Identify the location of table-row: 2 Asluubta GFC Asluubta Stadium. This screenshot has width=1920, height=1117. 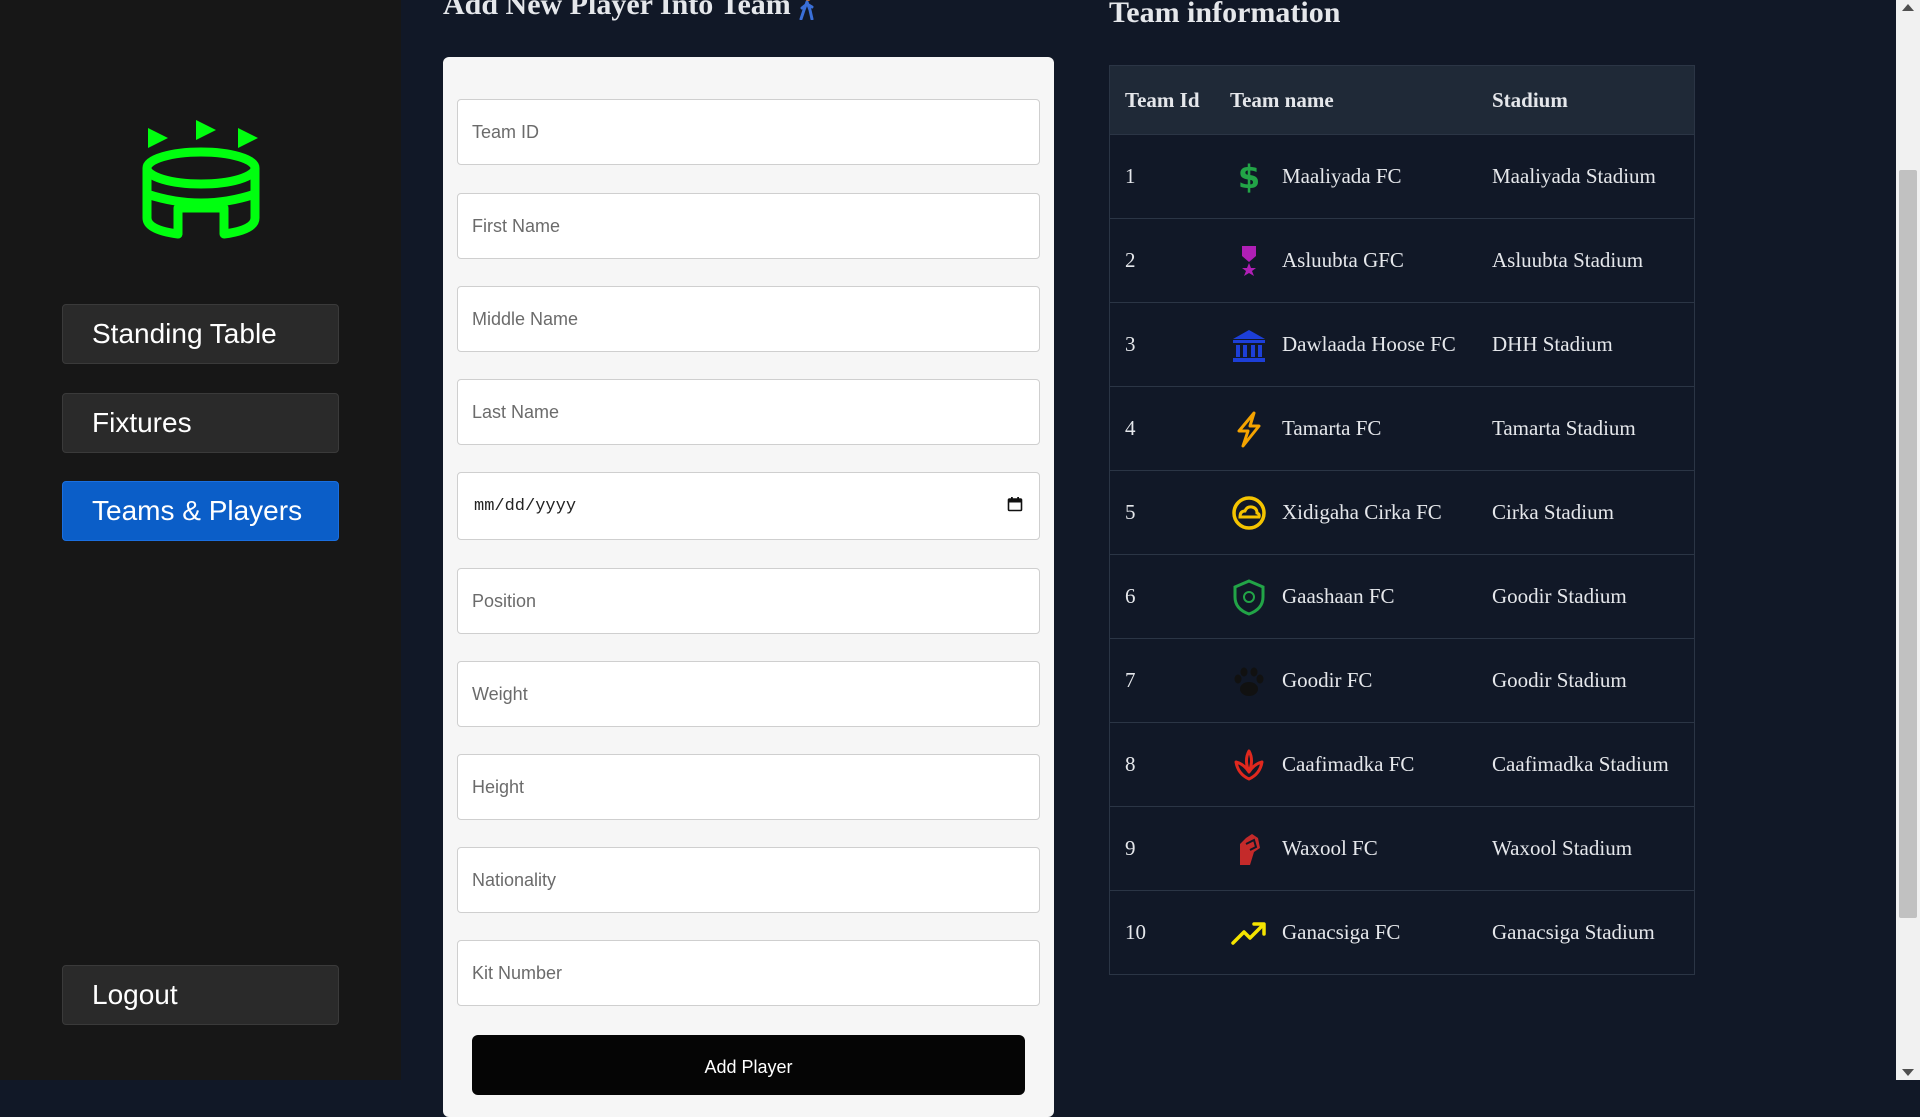
(1402, 260).